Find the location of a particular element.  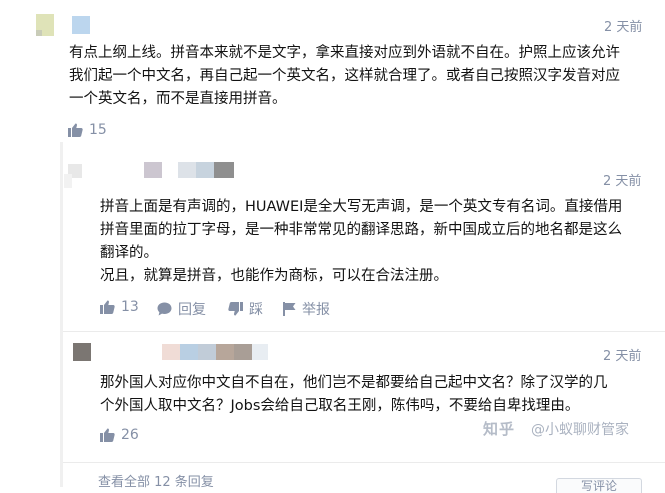

write-comment-label: 写评论 is located at coordinates (598, 486).